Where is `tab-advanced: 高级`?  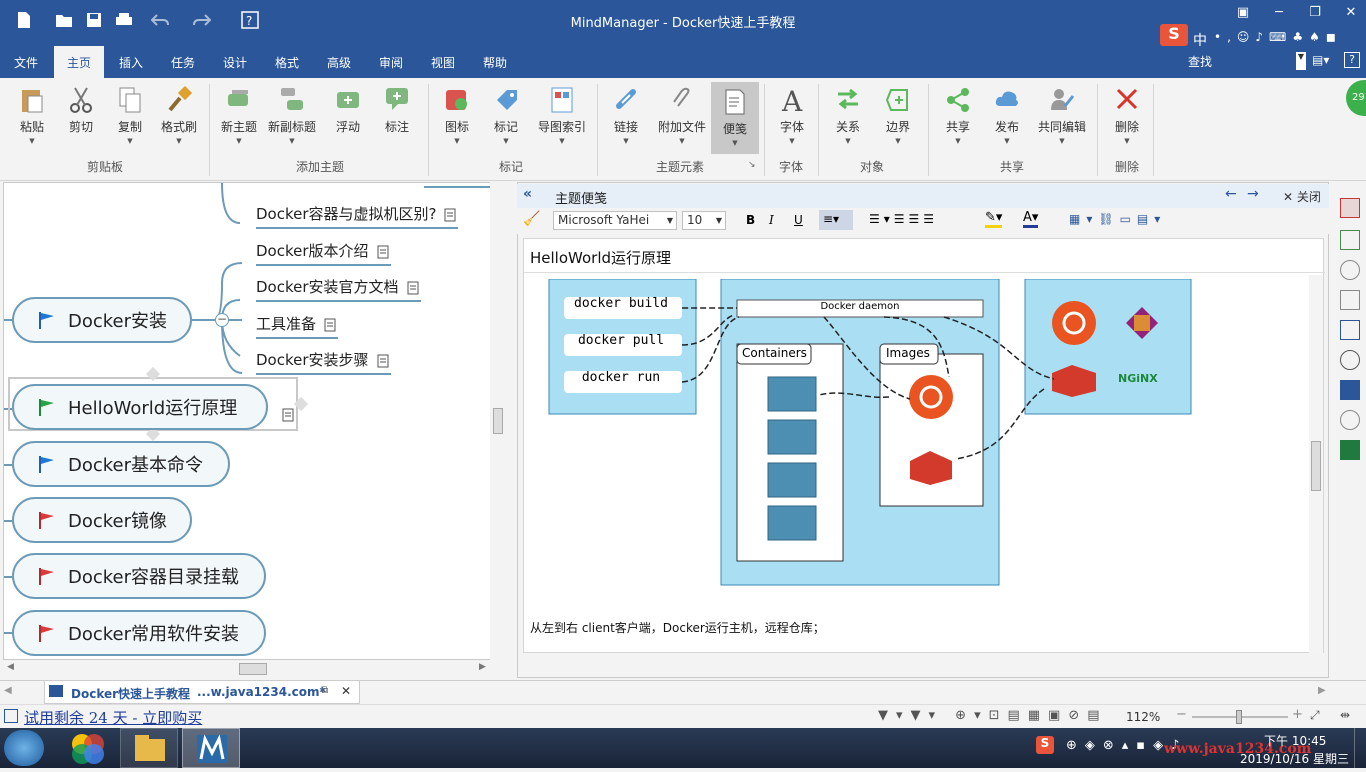 tab-advanced: 高级 is located at coordinates (339, 62).